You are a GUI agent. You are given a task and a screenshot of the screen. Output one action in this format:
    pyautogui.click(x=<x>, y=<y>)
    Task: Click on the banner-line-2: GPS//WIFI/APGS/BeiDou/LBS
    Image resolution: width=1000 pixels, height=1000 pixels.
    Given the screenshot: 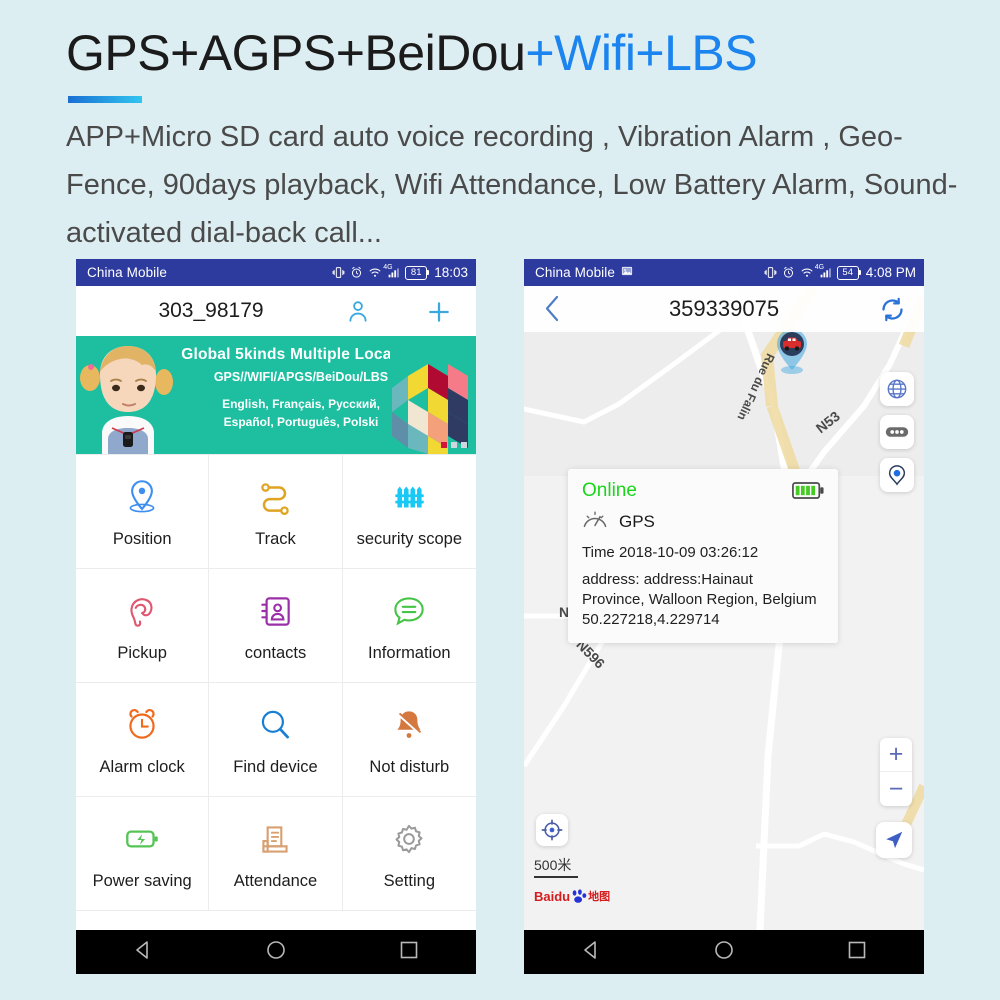 What is the action you would take?
    pyautogui.click(x=301, y=377)
    